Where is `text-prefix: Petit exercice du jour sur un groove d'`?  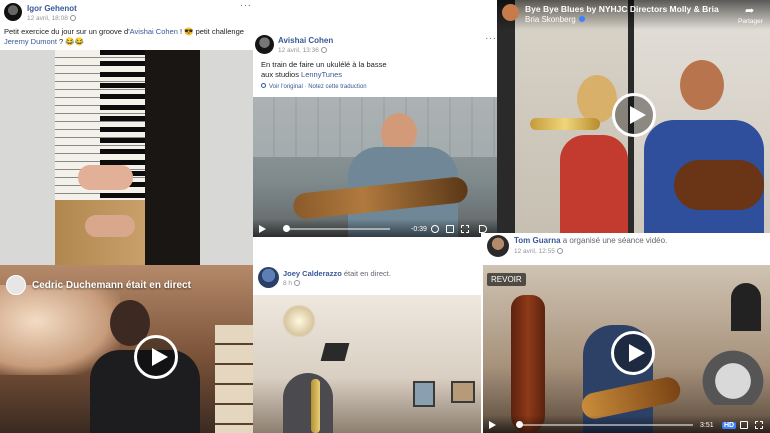 text-prefix: Petit exercice du jour sur un groove d' is located at coordinates (67, 31).